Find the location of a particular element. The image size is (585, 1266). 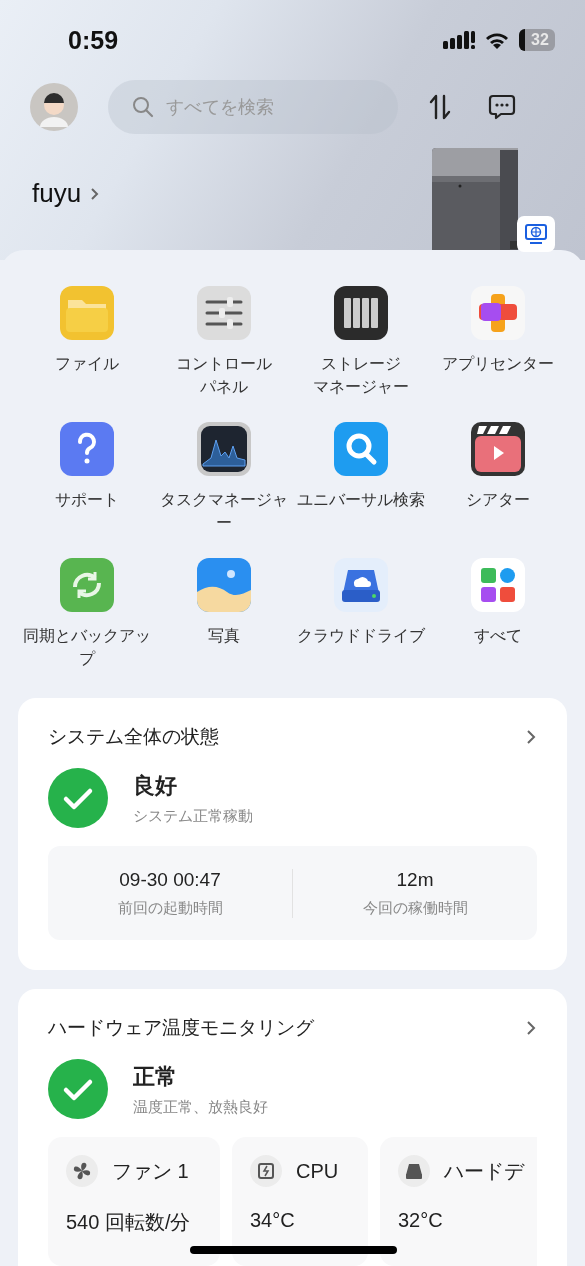

wifi-icon is located at coordinates (497, 40).